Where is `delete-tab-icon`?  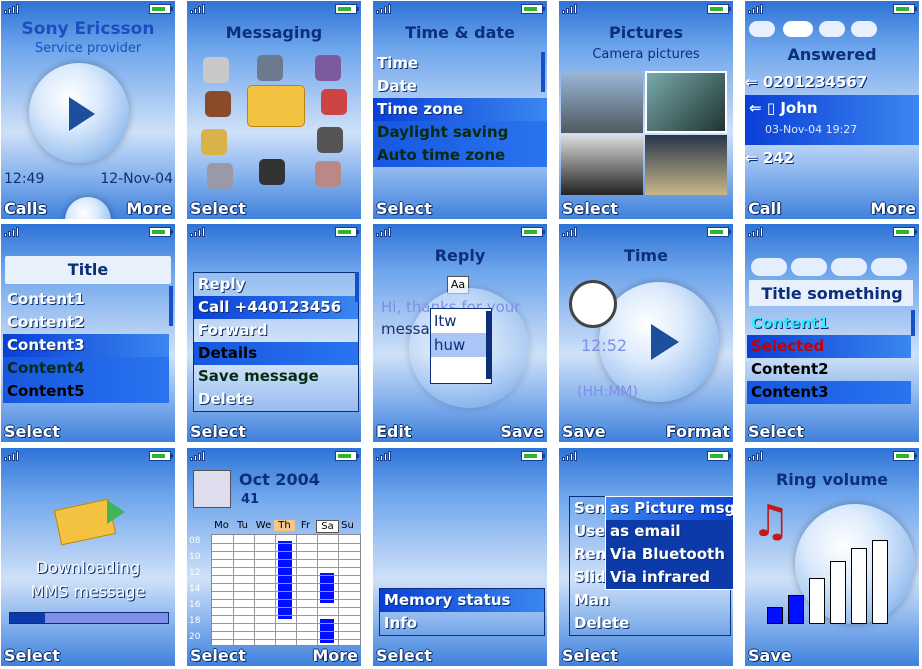 delete-tab-icon is located at coordinates (864, 29).